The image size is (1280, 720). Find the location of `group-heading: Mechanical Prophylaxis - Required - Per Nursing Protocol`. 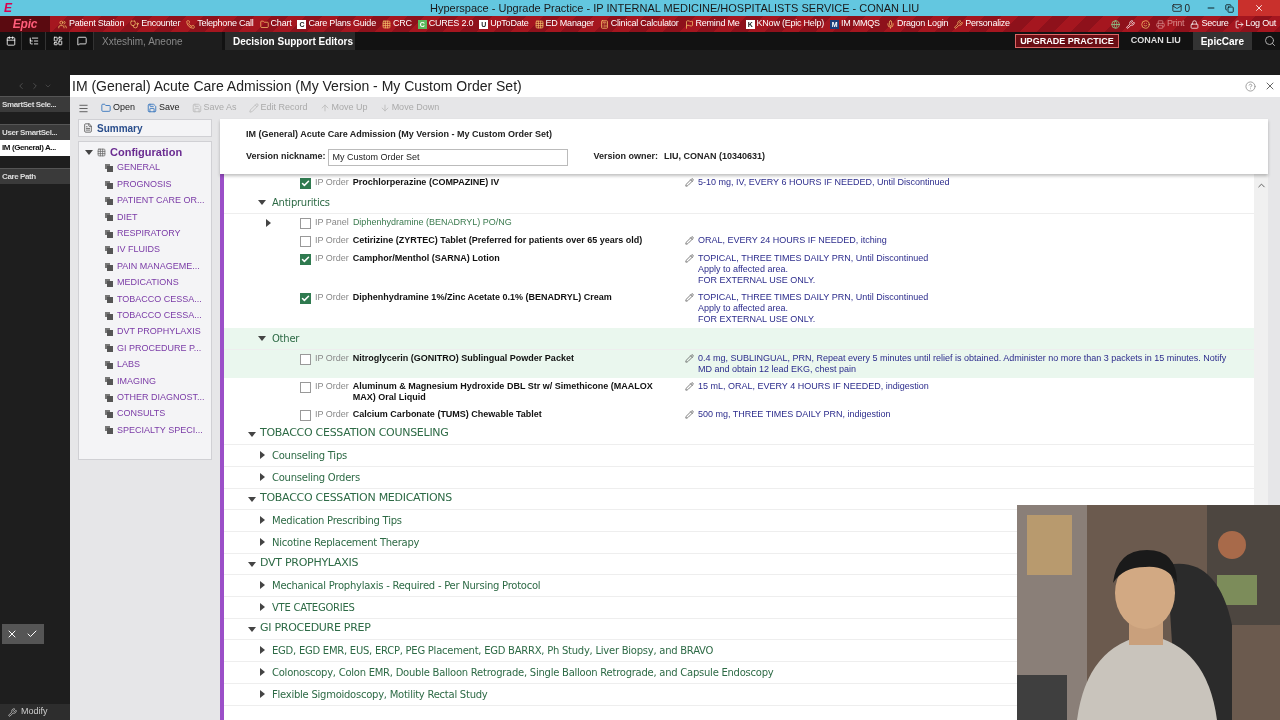

group-heading: Mechanical Prophylaxis - Required - Per Nursing Protocol is located at coordinates (406, 585).